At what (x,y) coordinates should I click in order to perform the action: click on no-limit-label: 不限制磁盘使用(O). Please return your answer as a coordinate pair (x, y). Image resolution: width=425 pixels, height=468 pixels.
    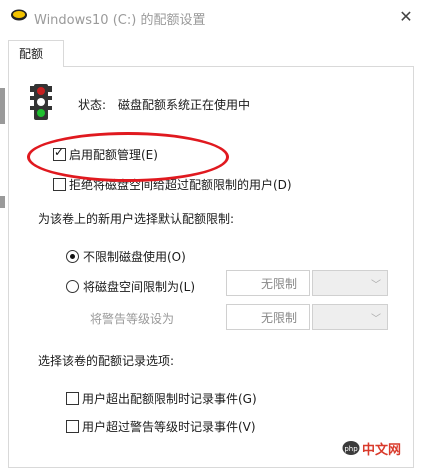
    Looking at the image, I should click on (134, 256).